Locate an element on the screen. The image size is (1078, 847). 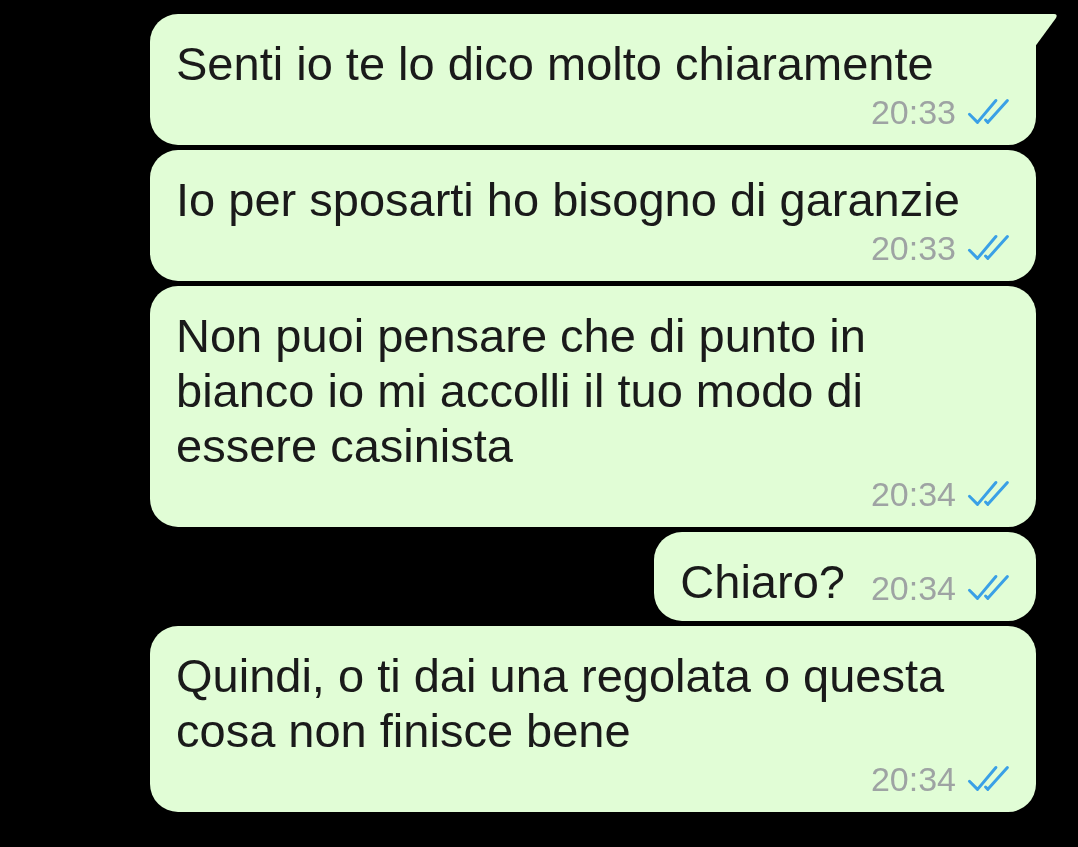
message-text: Chiaro? is located at coordinates (762, 581).